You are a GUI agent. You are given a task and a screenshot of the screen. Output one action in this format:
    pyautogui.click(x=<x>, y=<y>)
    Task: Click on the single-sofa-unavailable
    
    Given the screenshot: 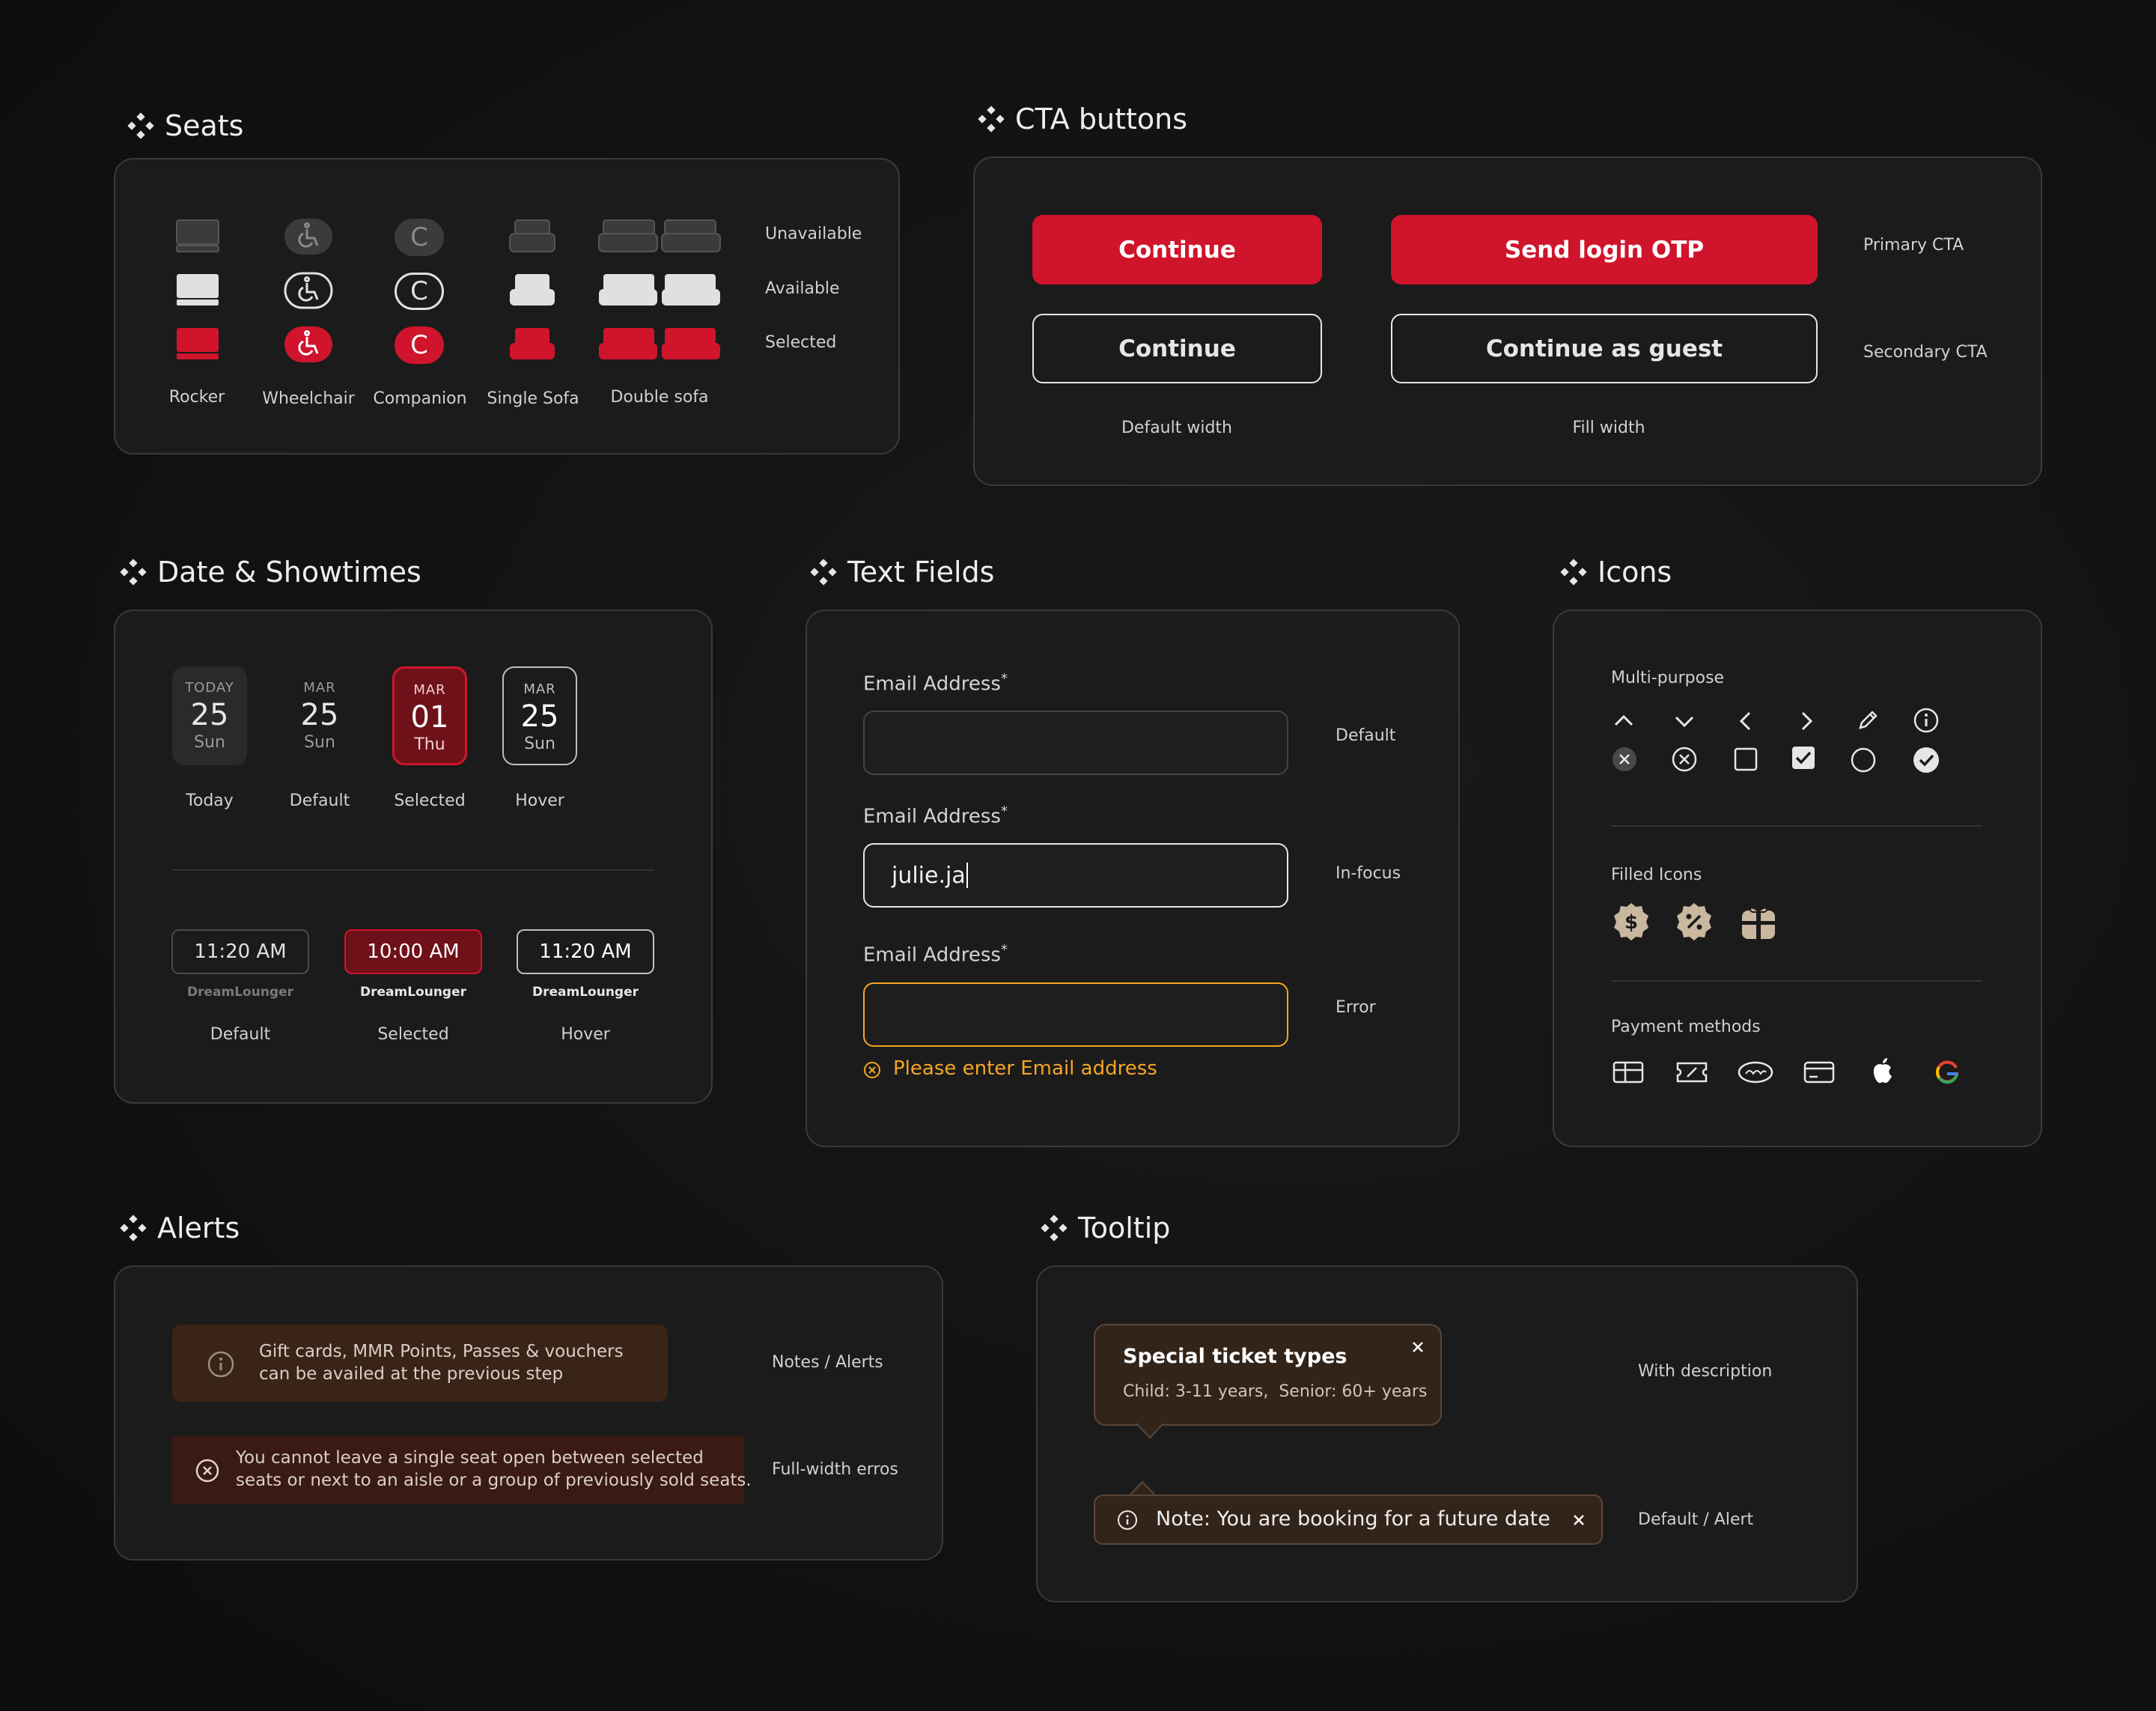 What is the action you would take?
    pyautogui.click(x=532, y=235)
    